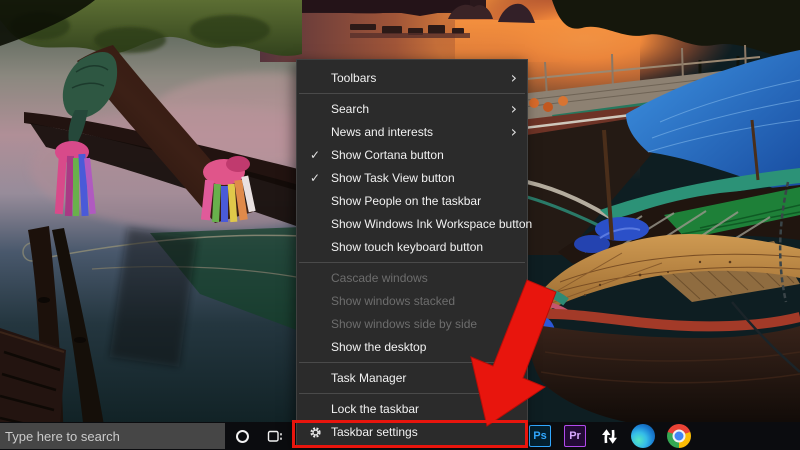 This screenshot has width=800, height=450. What do you see at coordinates (414, 224) in the screenshot?
I see `menu-item-show-ink-workspace: Show Windows Ink Workspace button` at bounding box center [414, 224].